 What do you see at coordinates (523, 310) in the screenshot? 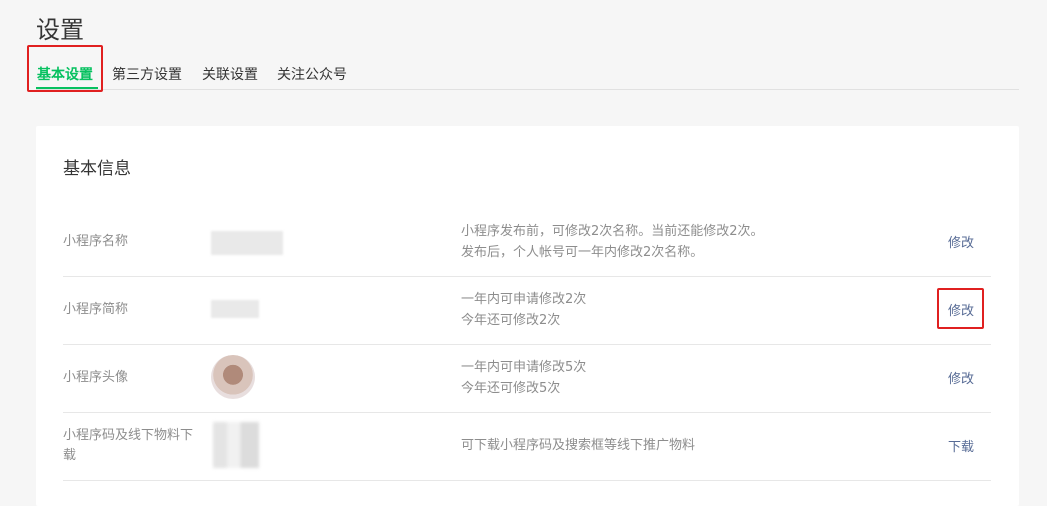
I see `row-description: 一年内可申请修改2次 今年还可修改2次` at bounding box center [523, 310].